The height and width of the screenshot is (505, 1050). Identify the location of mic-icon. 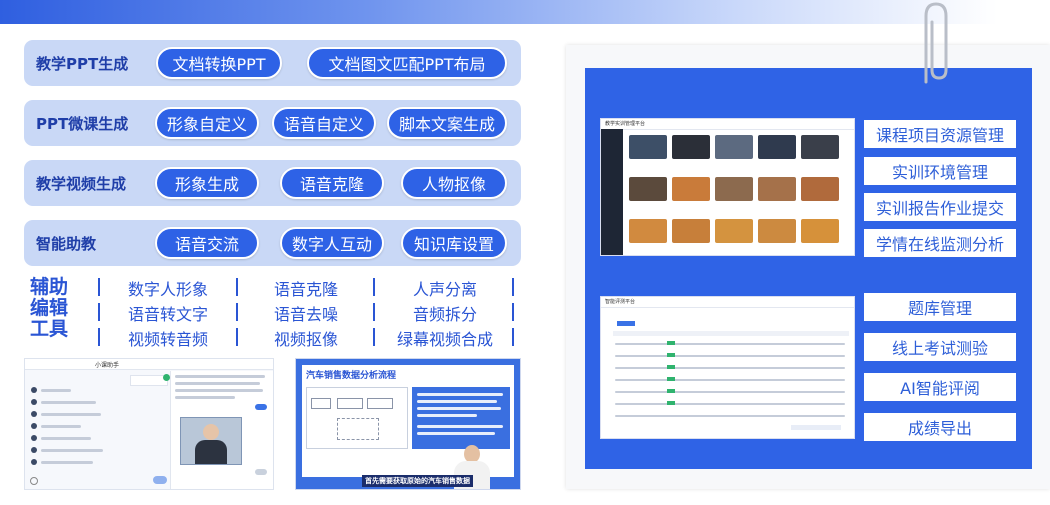
(34, 481).